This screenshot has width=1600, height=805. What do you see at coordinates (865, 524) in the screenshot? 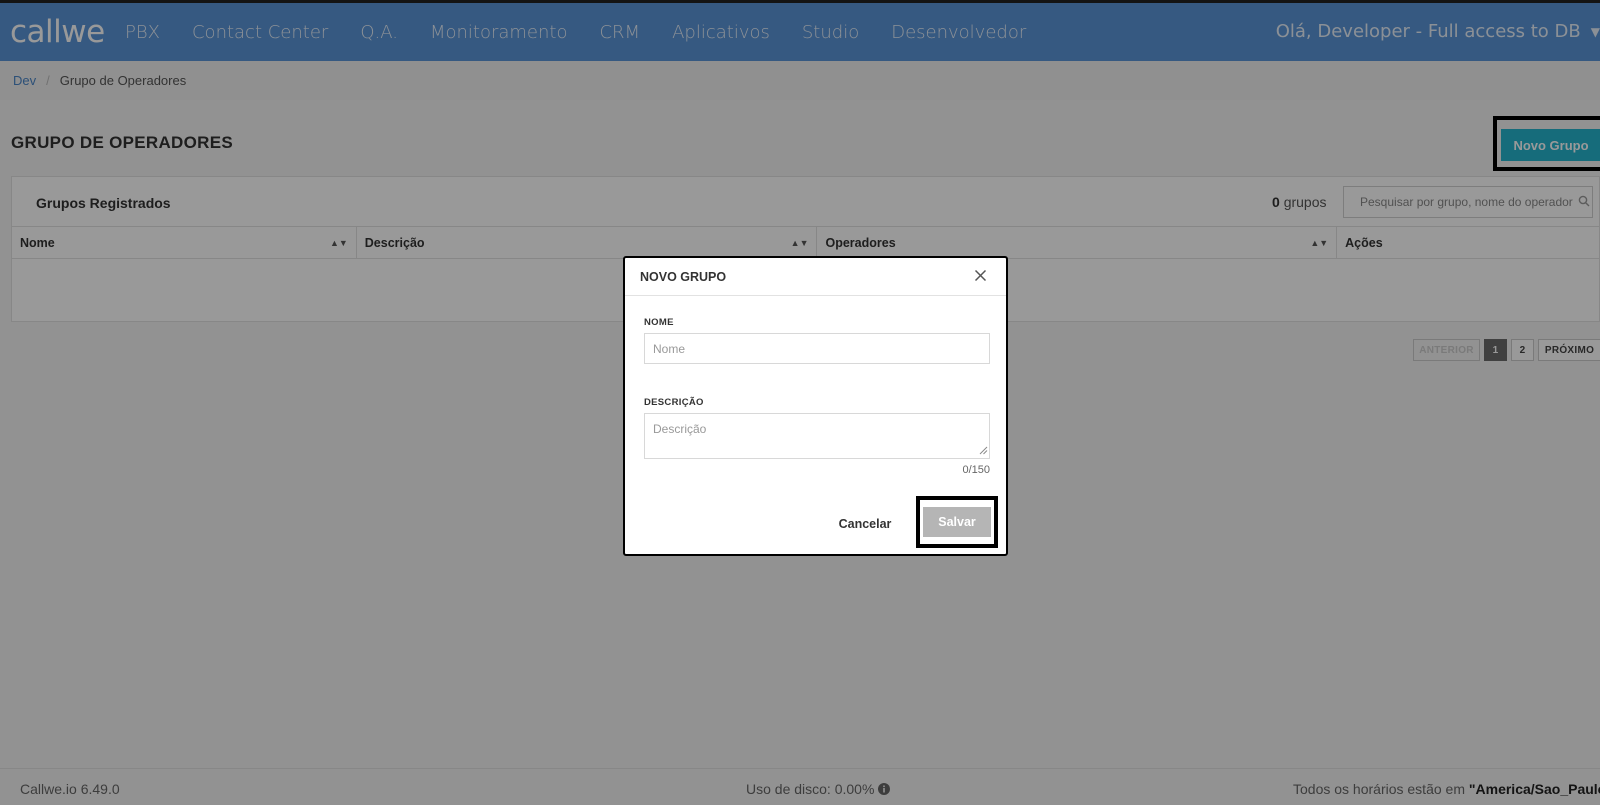
I see `cancel-button: Cancelar` at bounding box center [865, 524].